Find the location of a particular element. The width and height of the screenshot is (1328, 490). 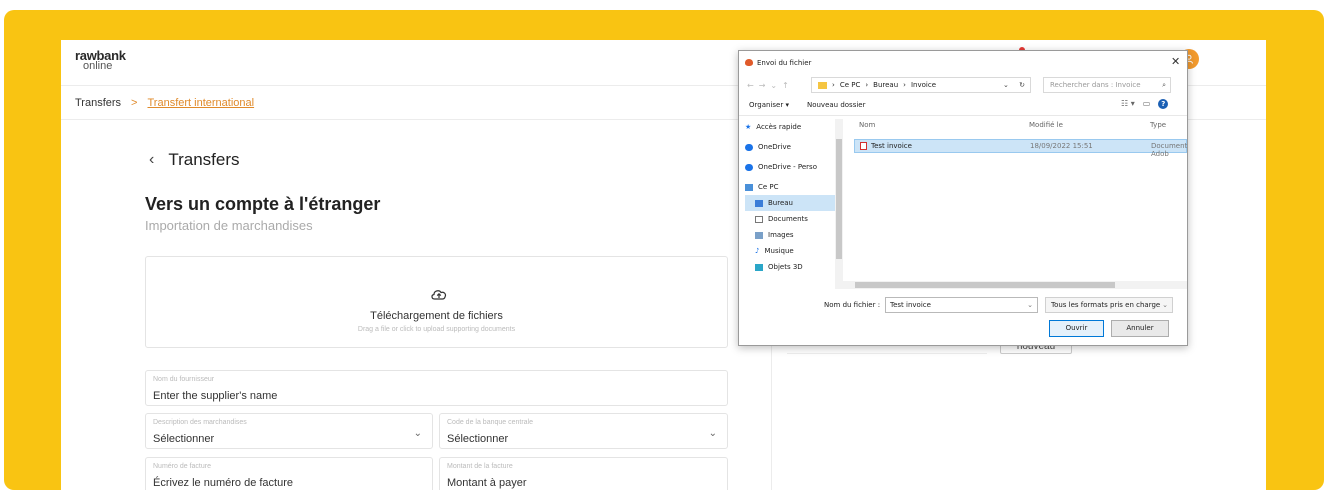

column-type: Type is located at coordinates (1158, 125).